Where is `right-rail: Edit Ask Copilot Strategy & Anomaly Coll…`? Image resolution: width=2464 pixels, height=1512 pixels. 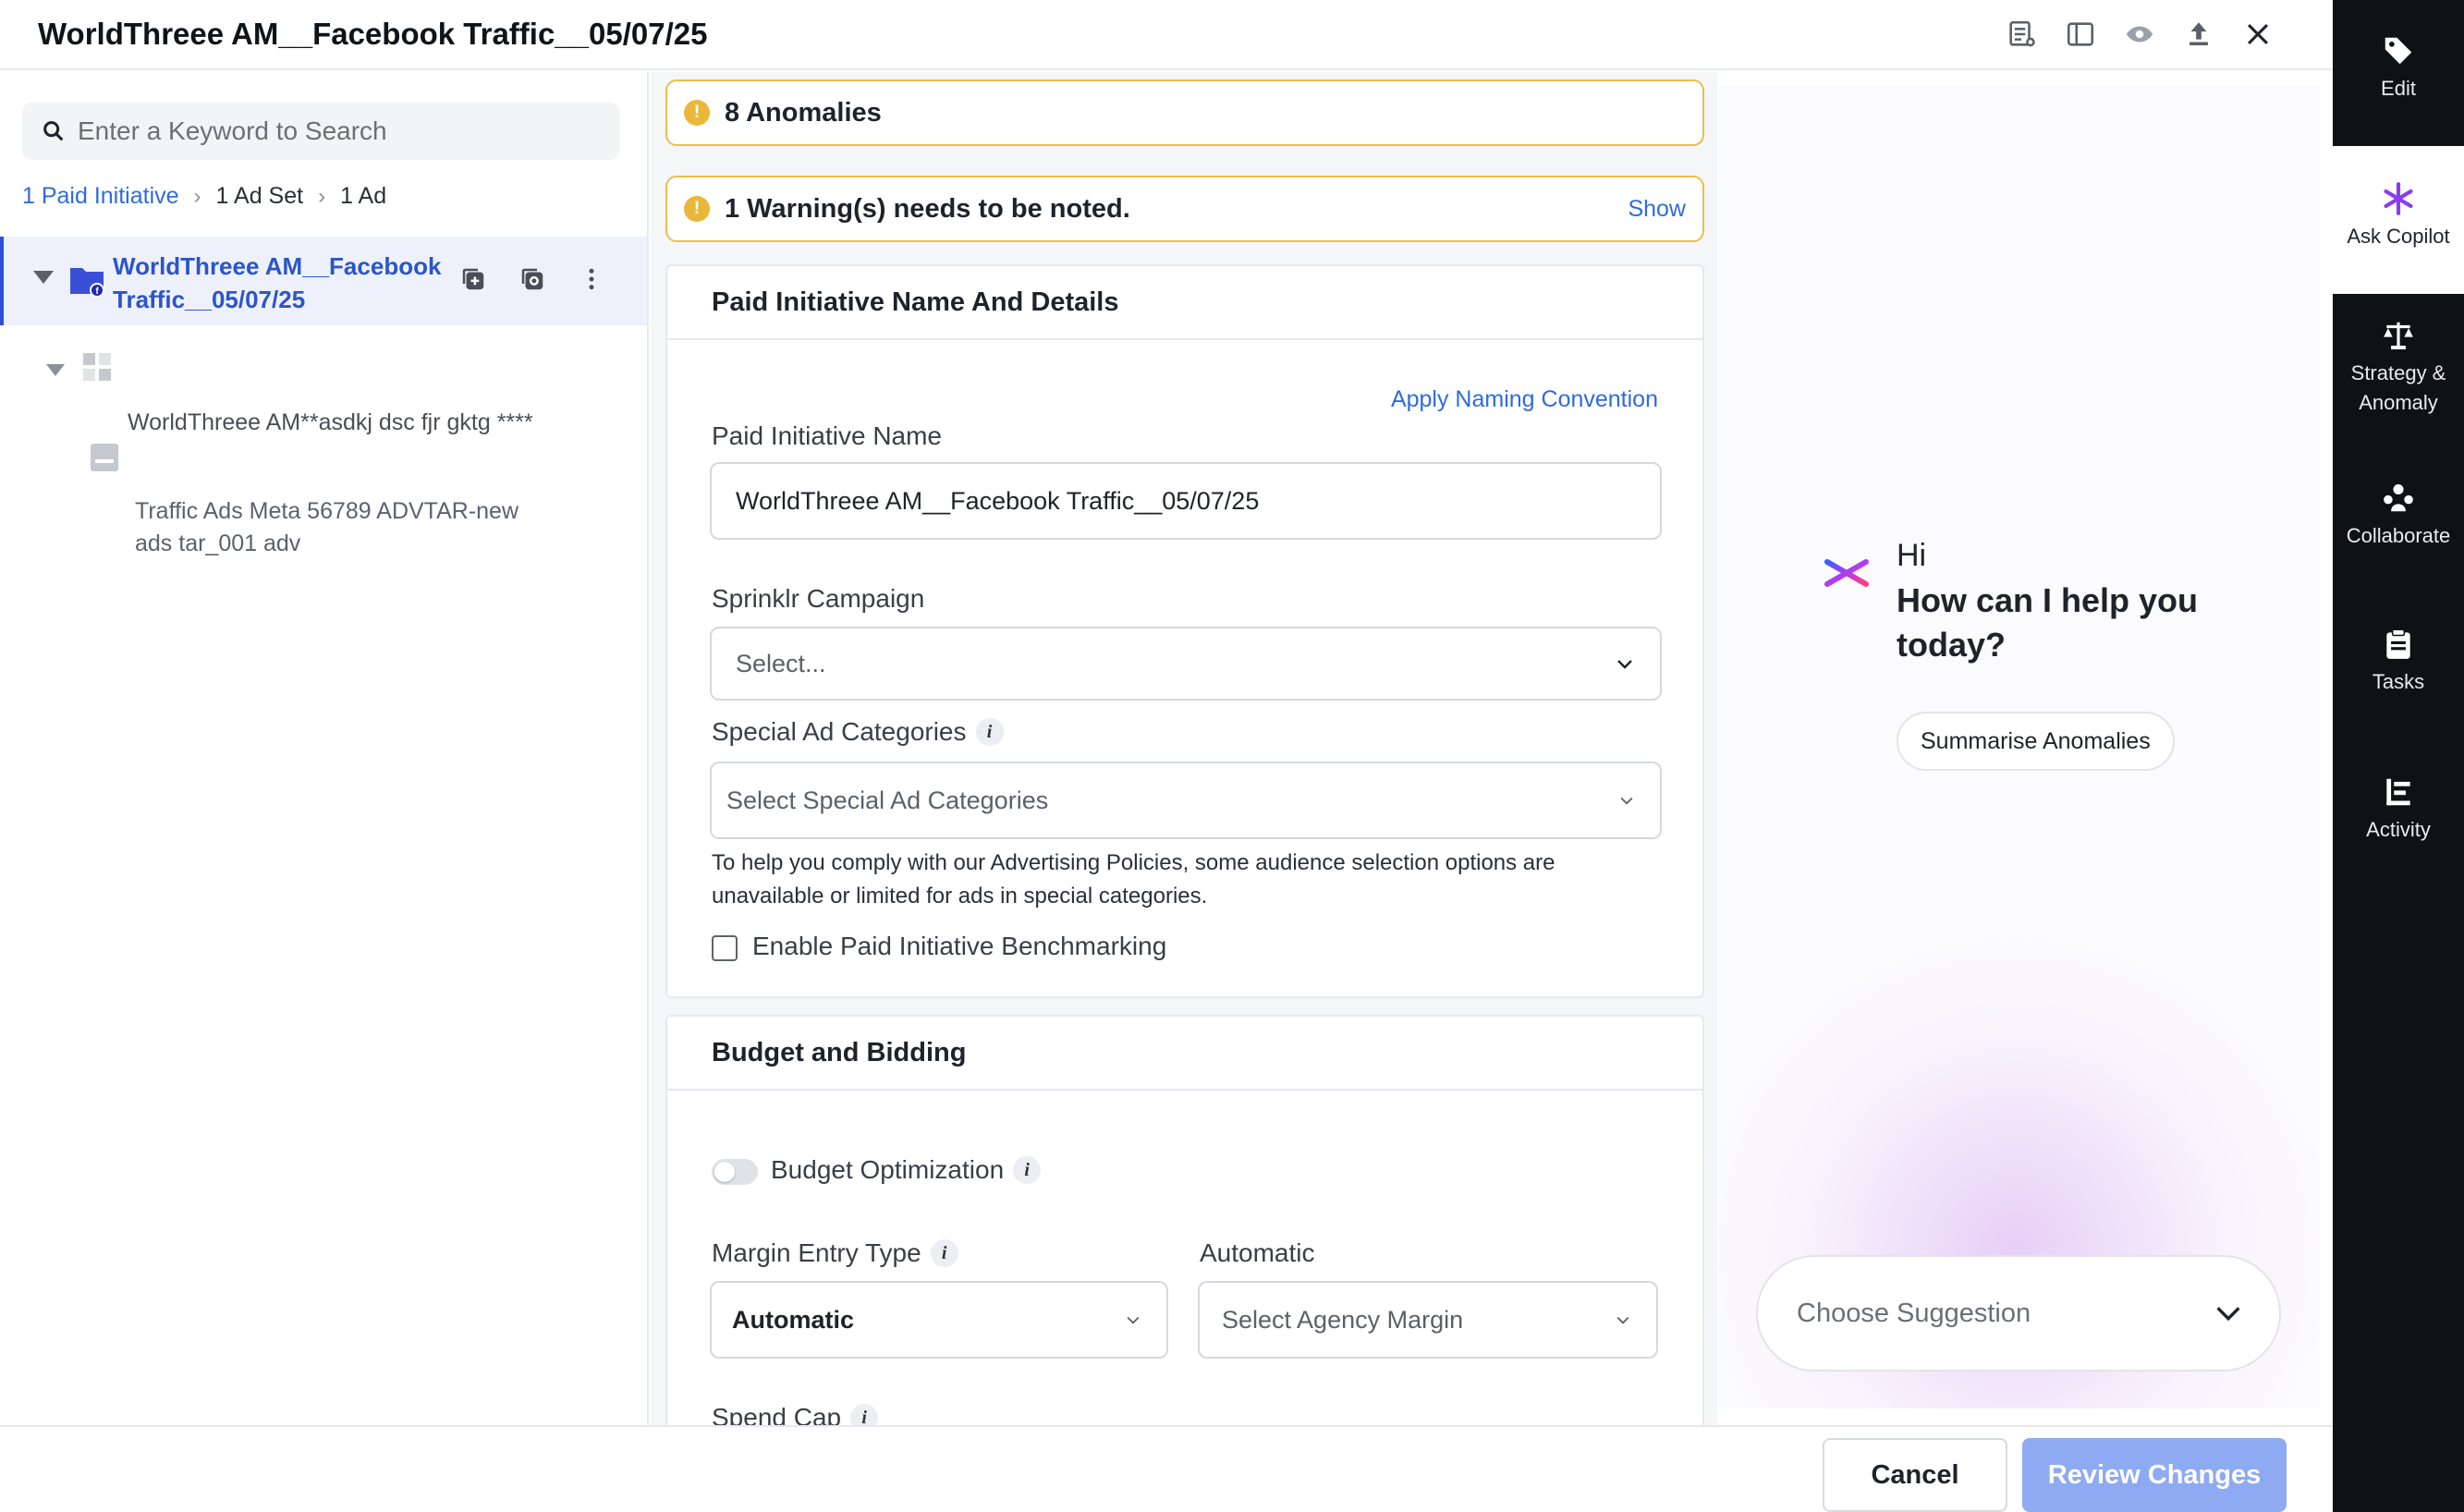
right-rail: Edit Ask Copilot Strategy & Anomaly Coll… is located at coordinates (2398, 756).